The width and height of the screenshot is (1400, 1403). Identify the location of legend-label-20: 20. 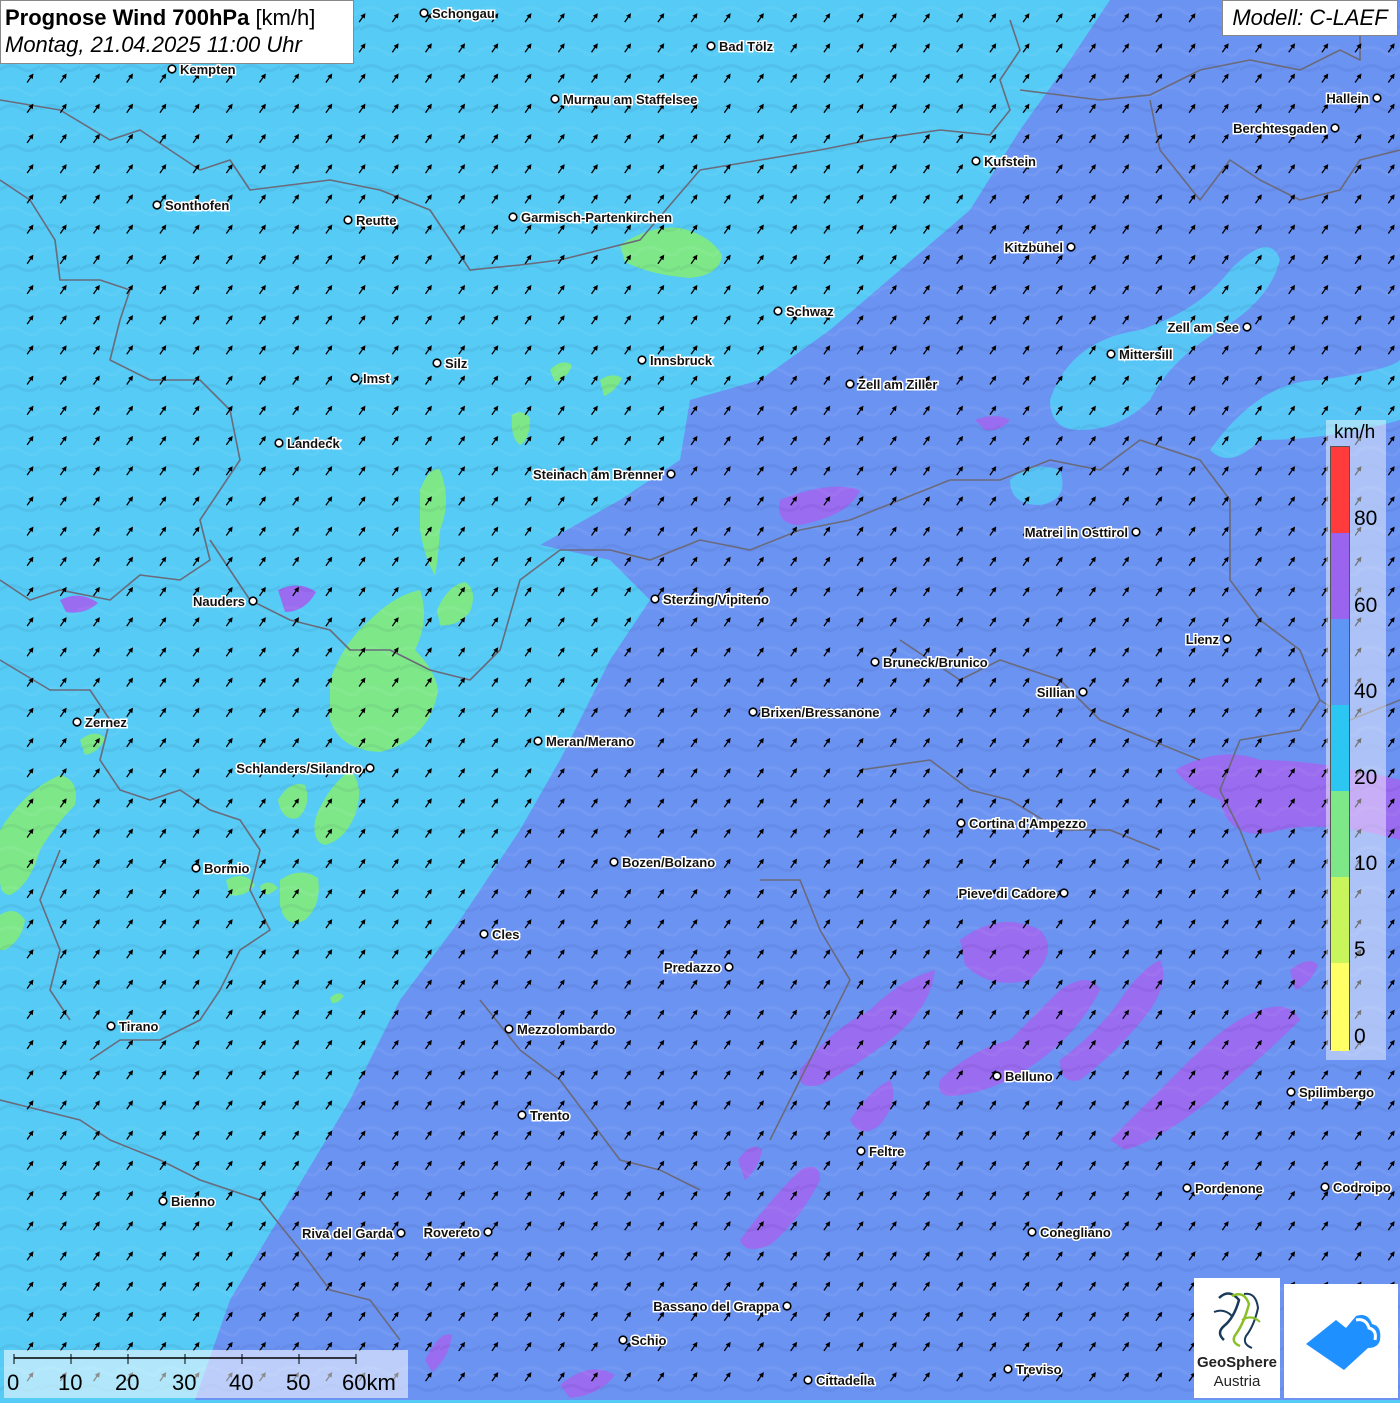
(1366, 777).